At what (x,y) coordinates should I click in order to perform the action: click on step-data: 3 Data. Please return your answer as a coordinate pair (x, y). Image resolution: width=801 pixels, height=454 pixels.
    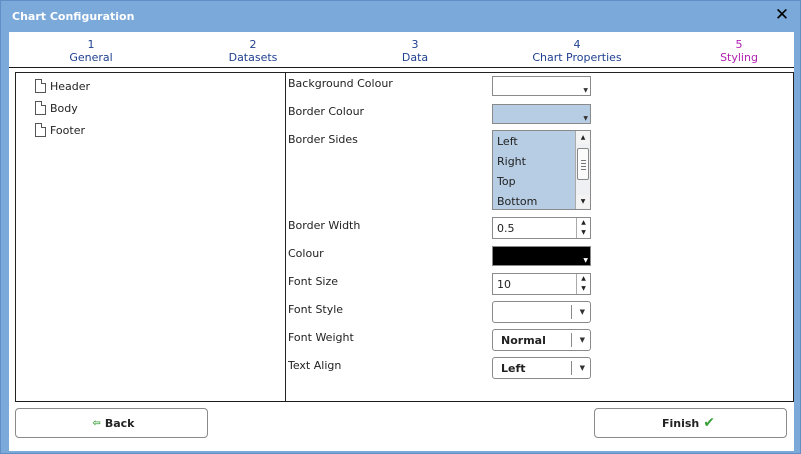
    Looking at the image, I should click on (415, 51).